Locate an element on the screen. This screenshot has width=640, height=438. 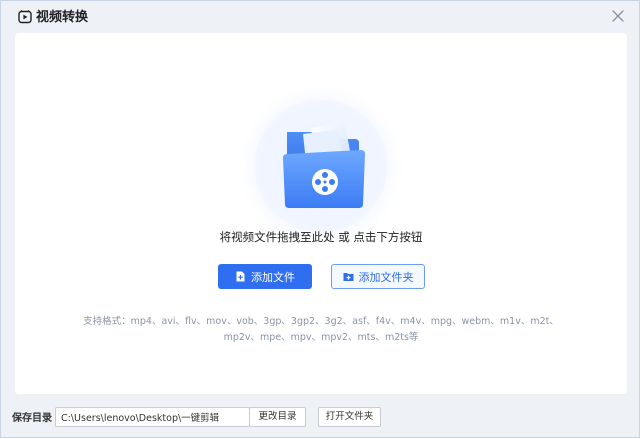
title-bar: 视频转换 is located at coordinates (320, 16).